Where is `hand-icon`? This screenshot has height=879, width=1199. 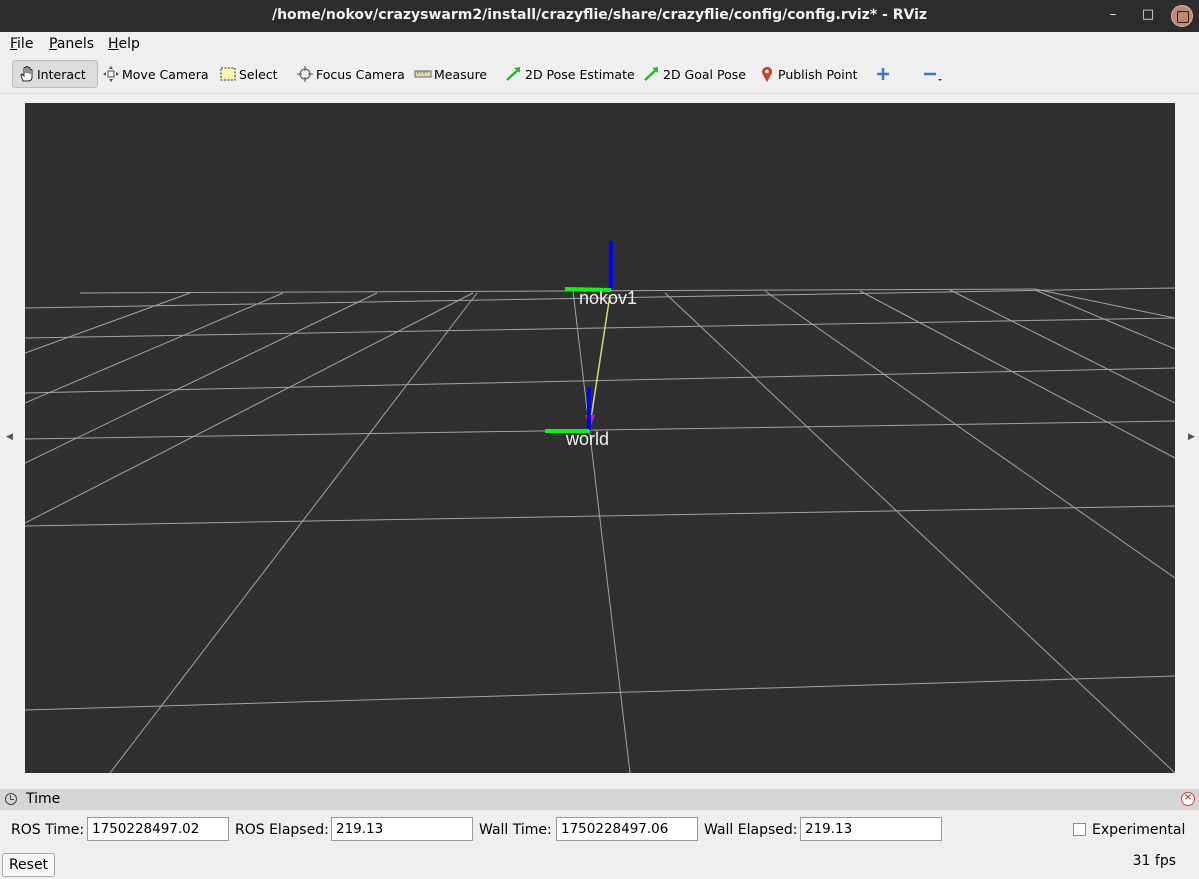
hand-icon is located at coordinates (26, 74).